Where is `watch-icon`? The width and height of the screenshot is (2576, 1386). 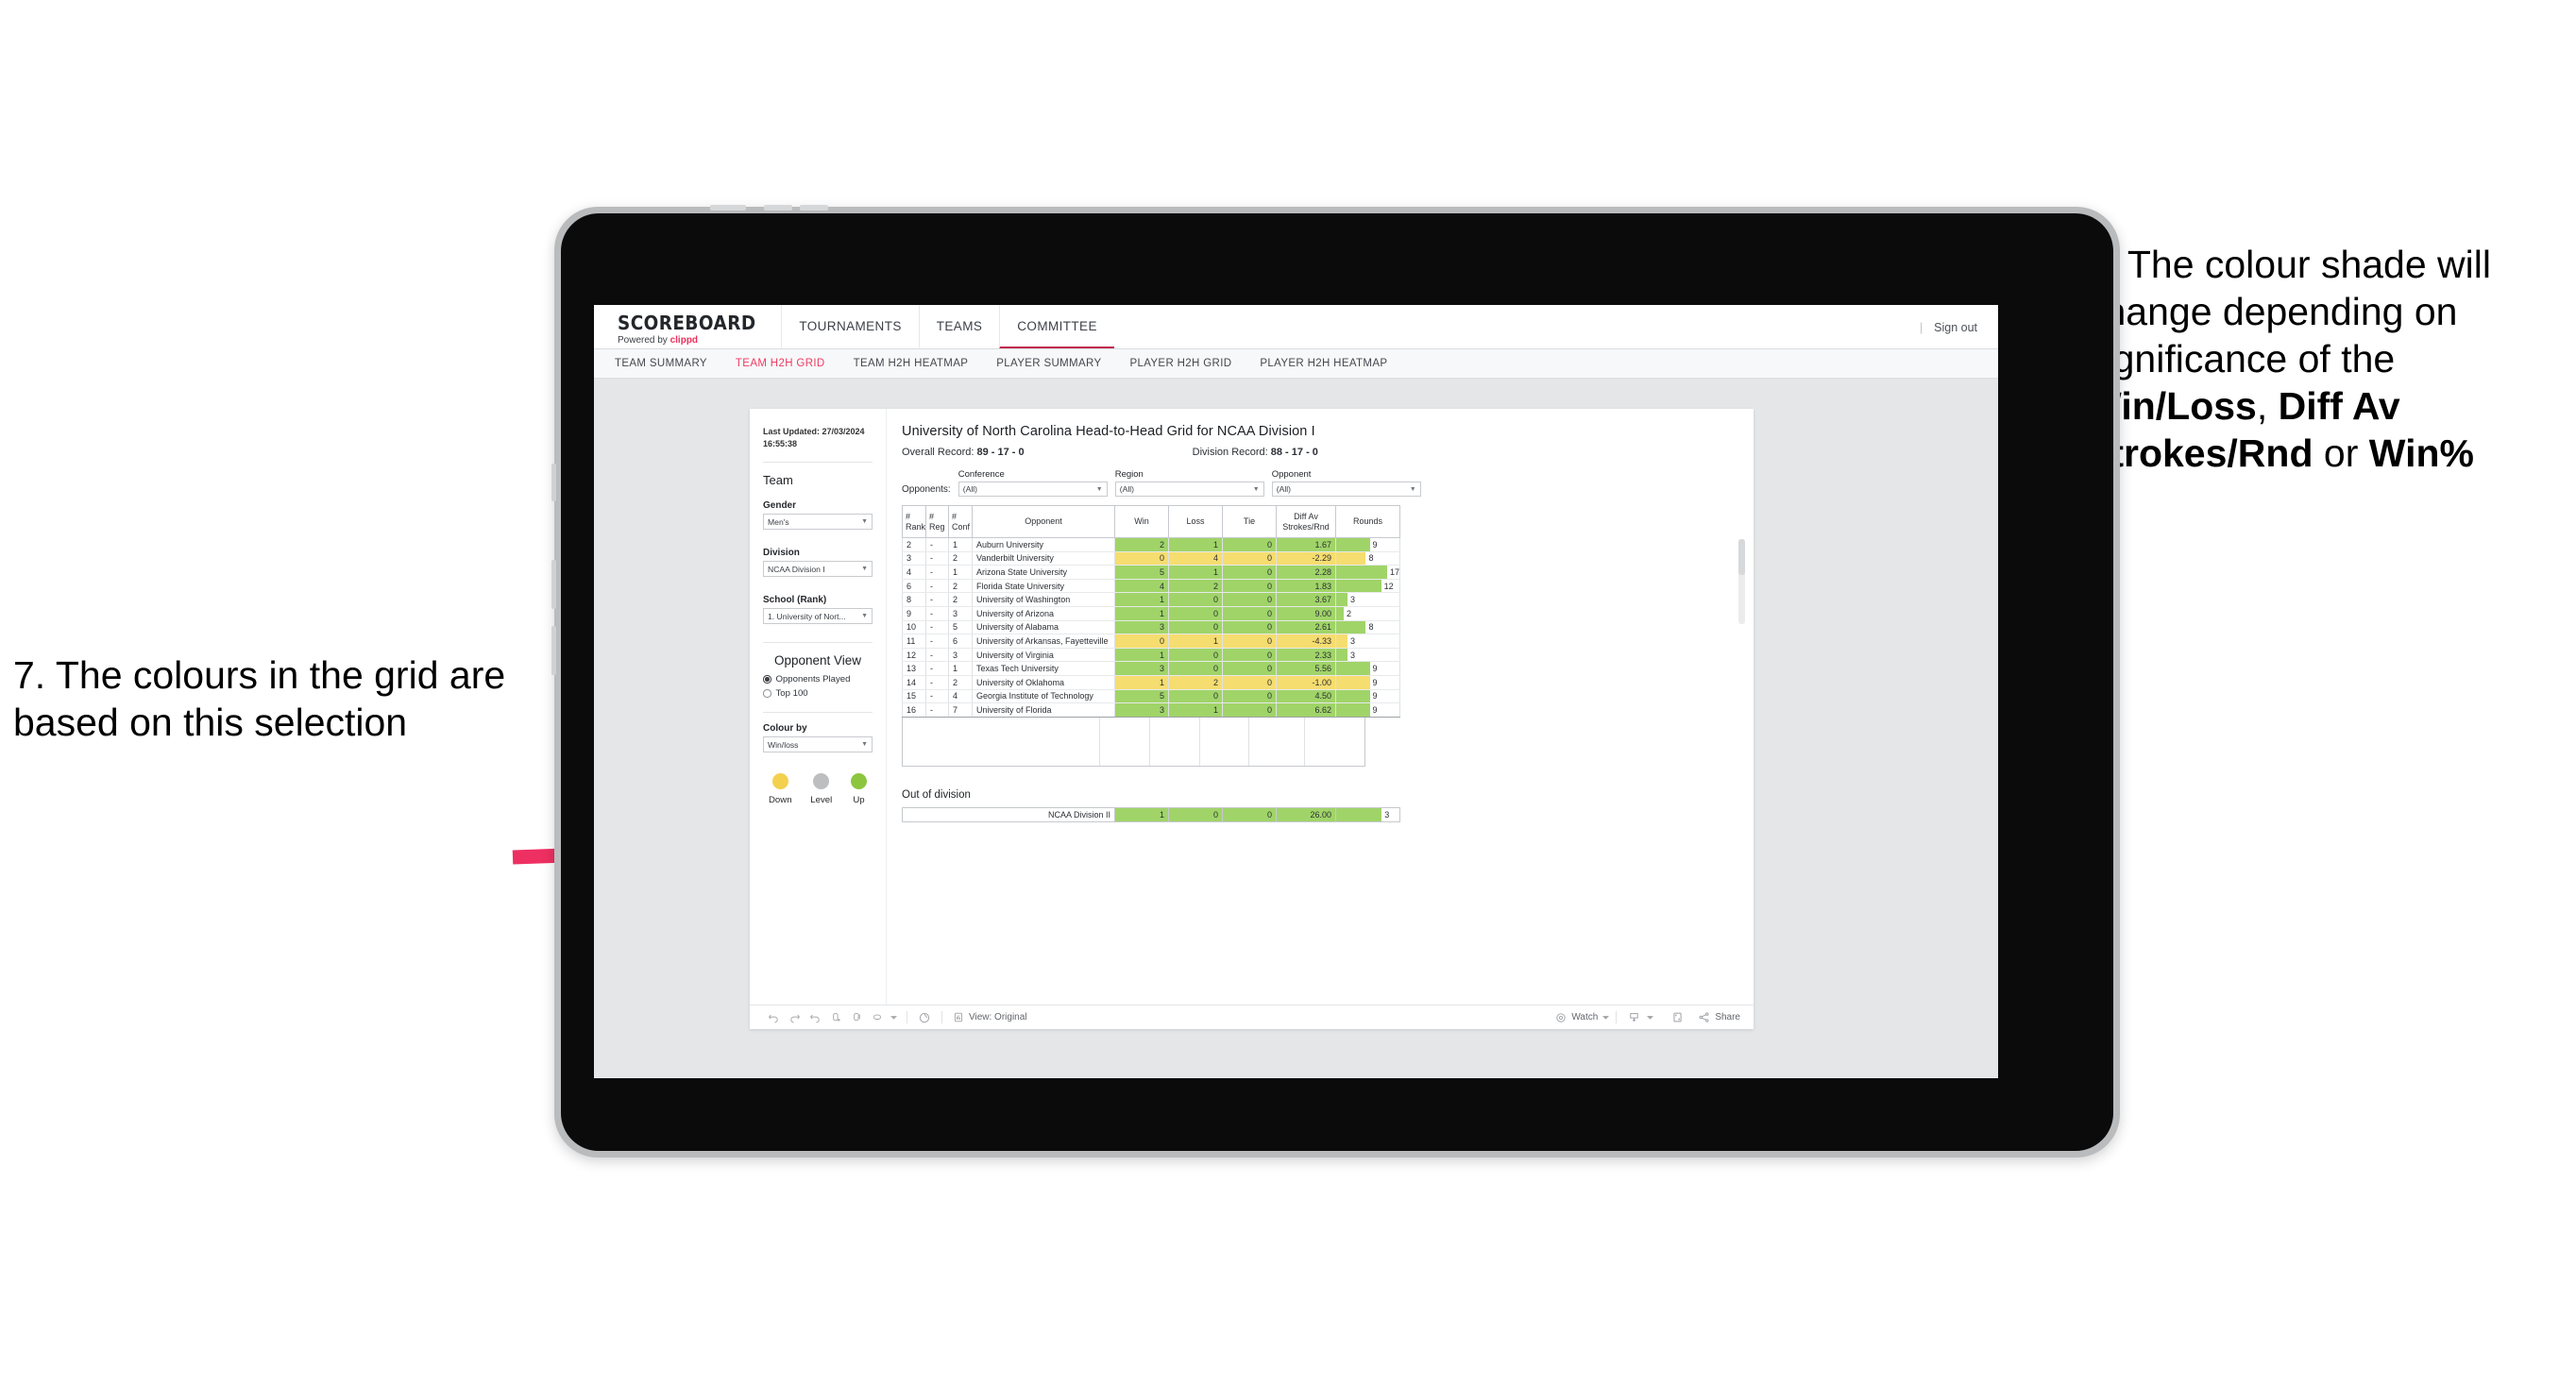 watch-icon is located at coordinates (1561, 1018).